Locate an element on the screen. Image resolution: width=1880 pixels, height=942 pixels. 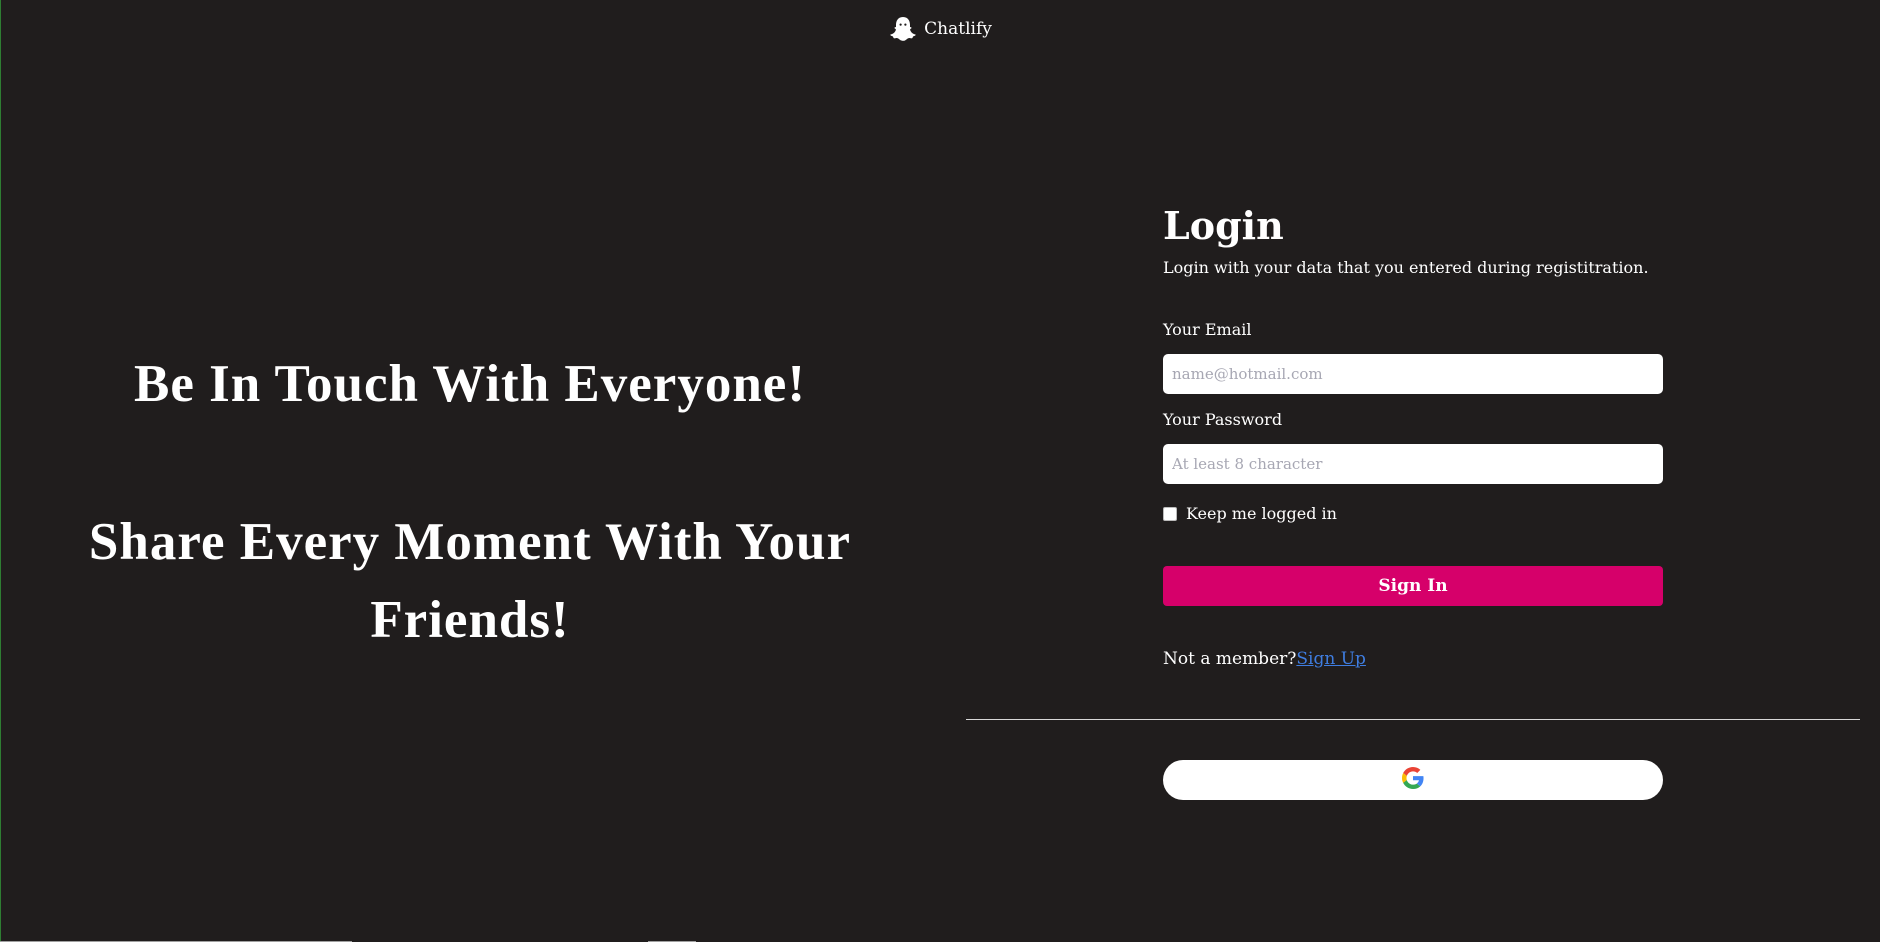
sign-in-button: Sign In is located at coordinates (1413, 586).